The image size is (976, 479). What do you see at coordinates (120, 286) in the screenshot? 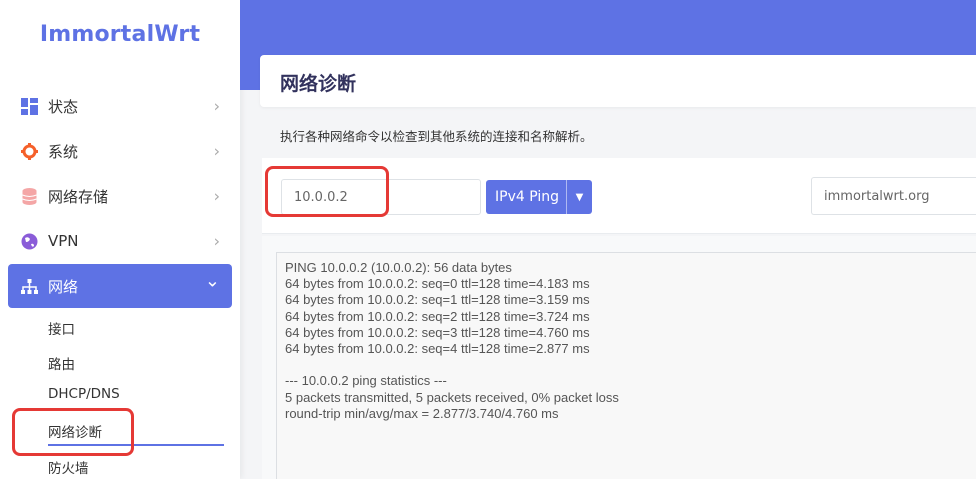
I see `sidebar-item-network: 网络 ⌄` at bounding box center [120, 286].